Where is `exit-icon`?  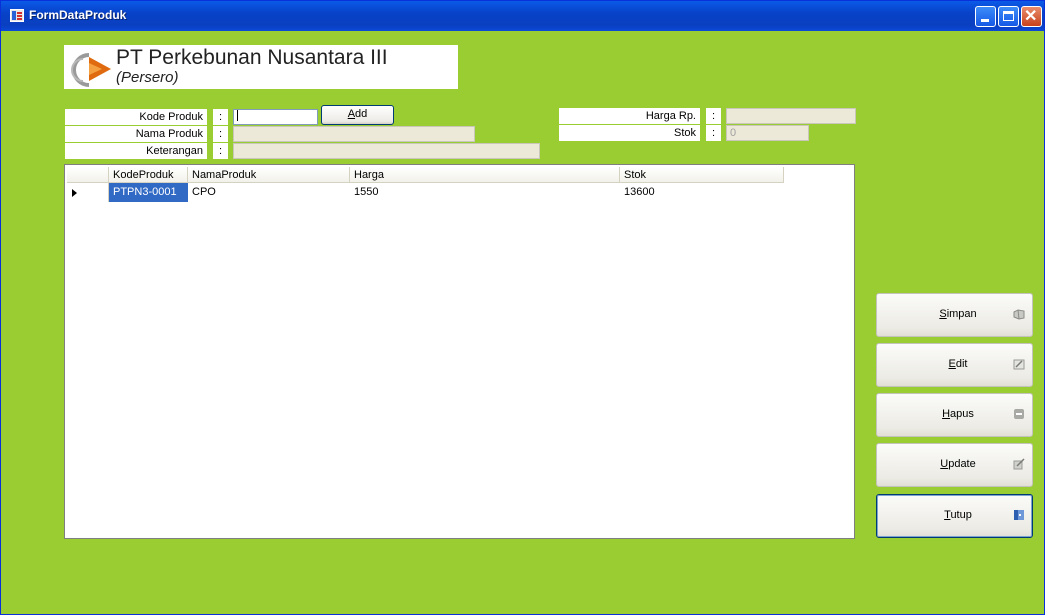
exit-icon is located at coordinates (1019, 515).